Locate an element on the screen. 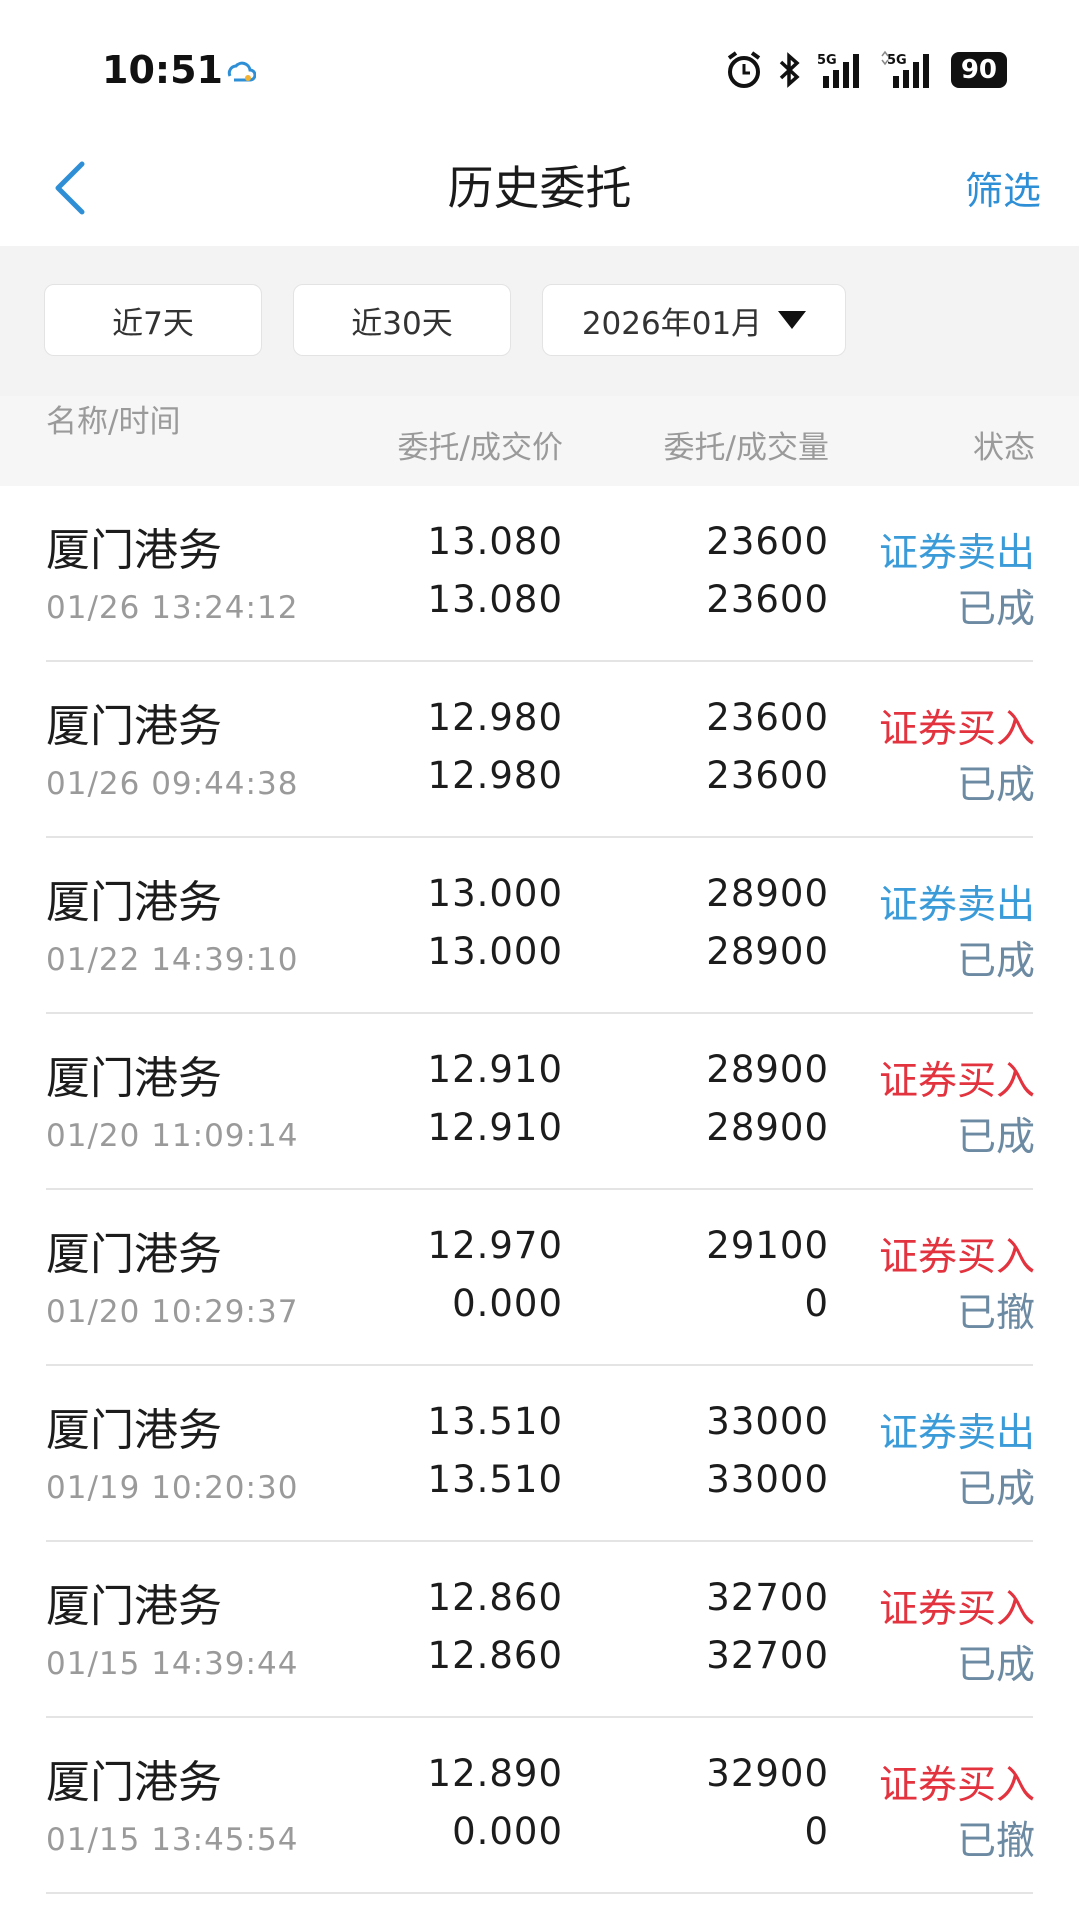 This screenshot has width=1079, height=1916. bluetooth-icon is located at coordinates (789, 70).